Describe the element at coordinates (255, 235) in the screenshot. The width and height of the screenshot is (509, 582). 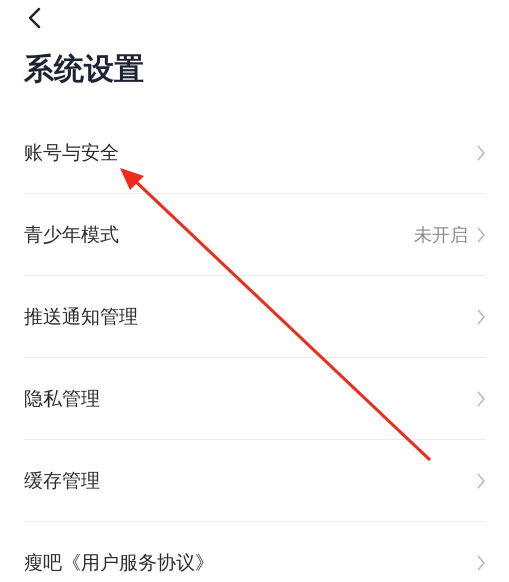
I see `settings-item: 青少年模式 未开启` at that location.